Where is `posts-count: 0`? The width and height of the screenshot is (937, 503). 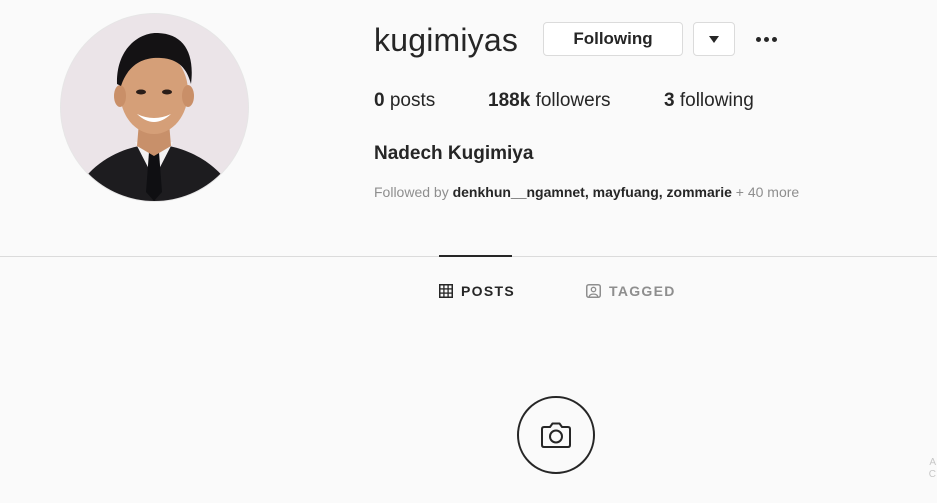 posts-count: 0 is located at coordinates (379, 100).